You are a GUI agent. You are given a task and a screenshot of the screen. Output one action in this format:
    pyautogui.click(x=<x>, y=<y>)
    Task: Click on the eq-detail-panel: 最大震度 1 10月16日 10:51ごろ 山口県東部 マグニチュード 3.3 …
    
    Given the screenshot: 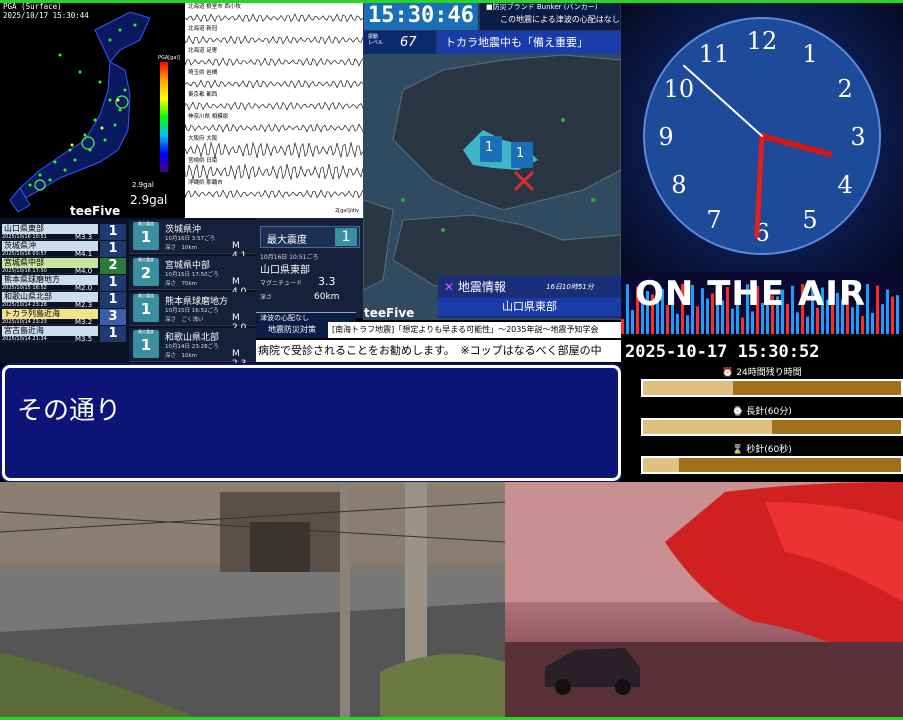 What is the action you would take?
    pyautogui.click(x=310, y=268)
    